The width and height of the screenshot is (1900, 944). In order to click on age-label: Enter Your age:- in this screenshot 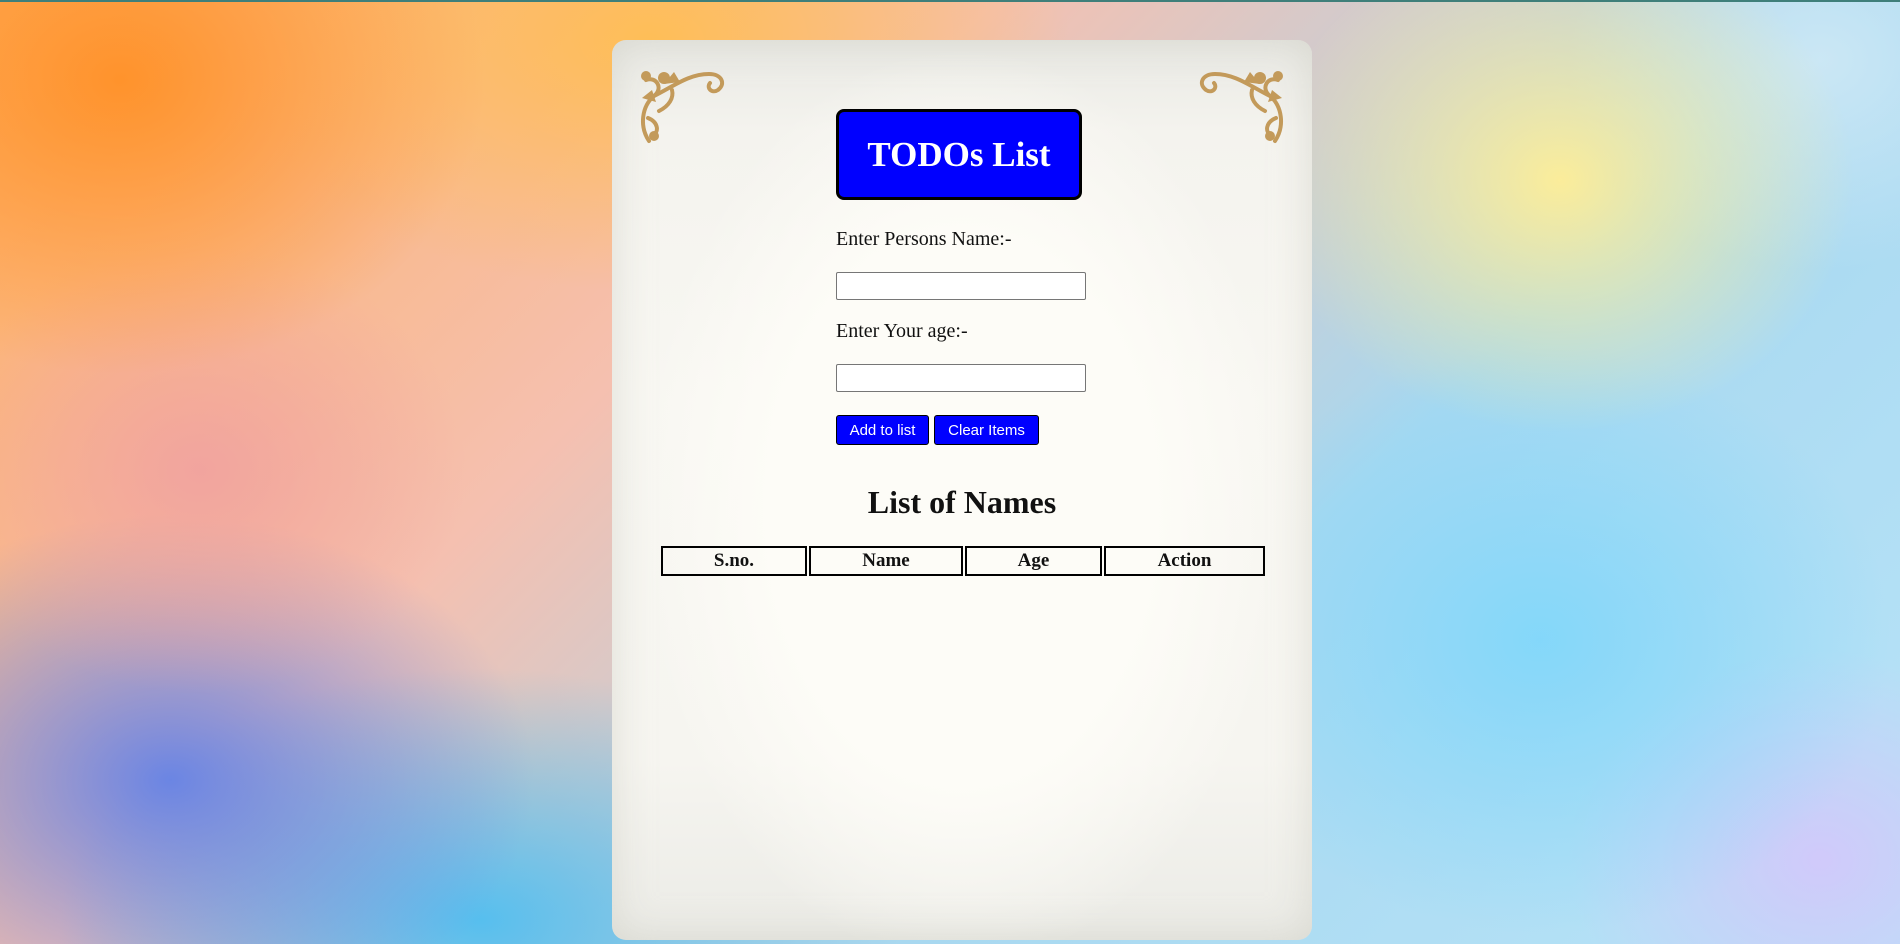, I will do `click(902, 331)`.